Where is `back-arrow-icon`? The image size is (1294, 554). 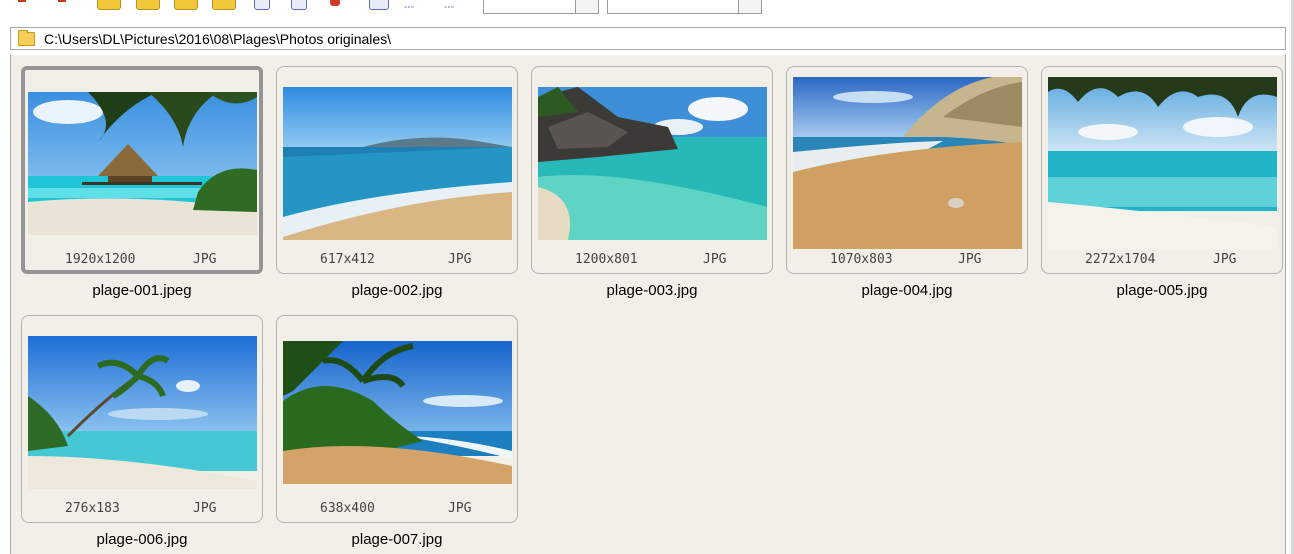
back-arrow-icon is located at coordinates (22, 4).